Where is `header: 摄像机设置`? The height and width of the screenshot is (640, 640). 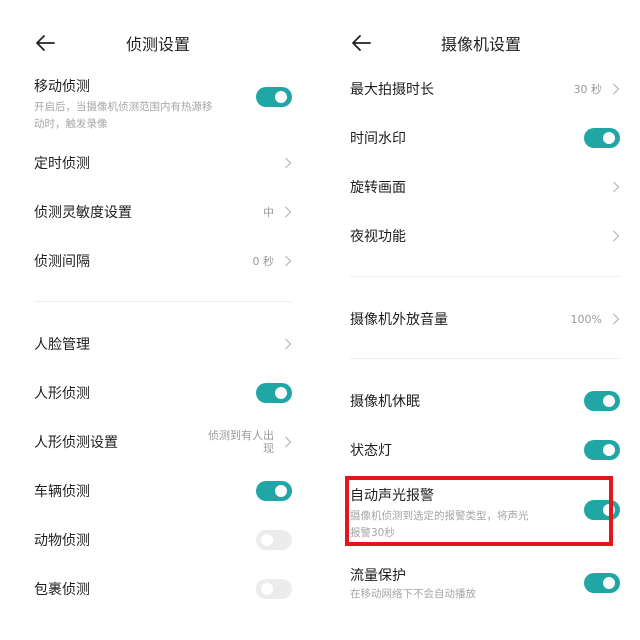
header: 摄像机设置 is located at coordinates (481, 43).